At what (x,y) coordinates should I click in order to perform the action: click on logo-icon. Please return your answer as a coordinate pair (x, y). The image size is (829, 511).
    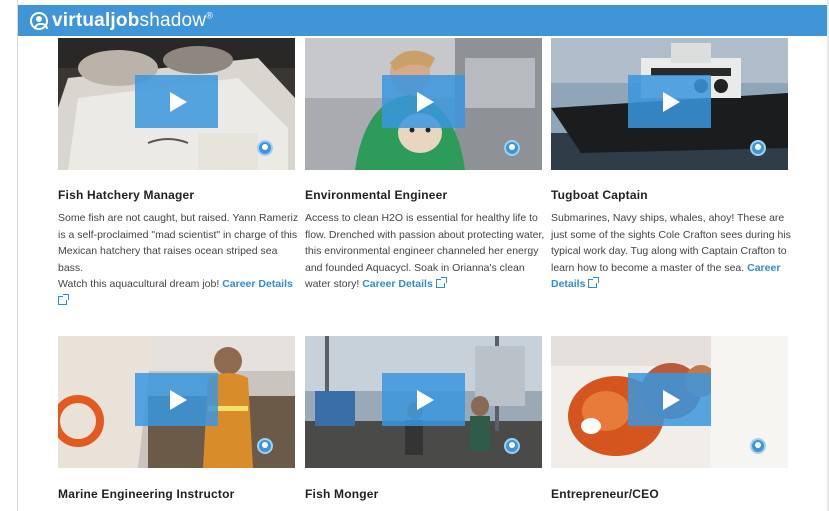
    Looking at the image, I should click on (39, 20).